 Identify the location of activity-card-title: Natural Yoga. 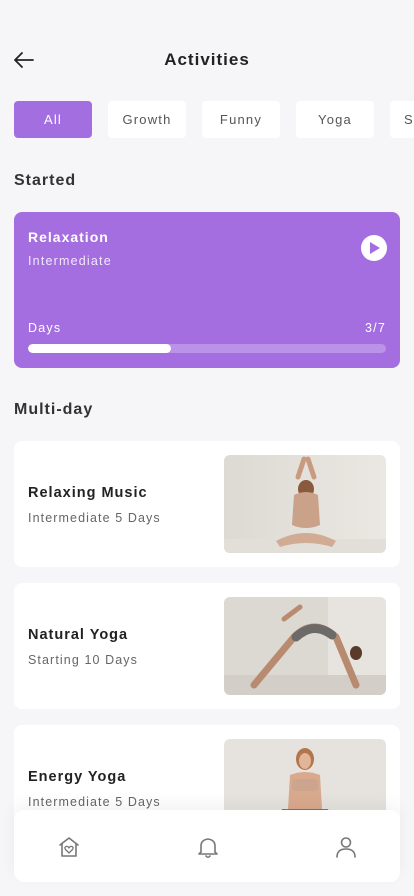
(78, 635).